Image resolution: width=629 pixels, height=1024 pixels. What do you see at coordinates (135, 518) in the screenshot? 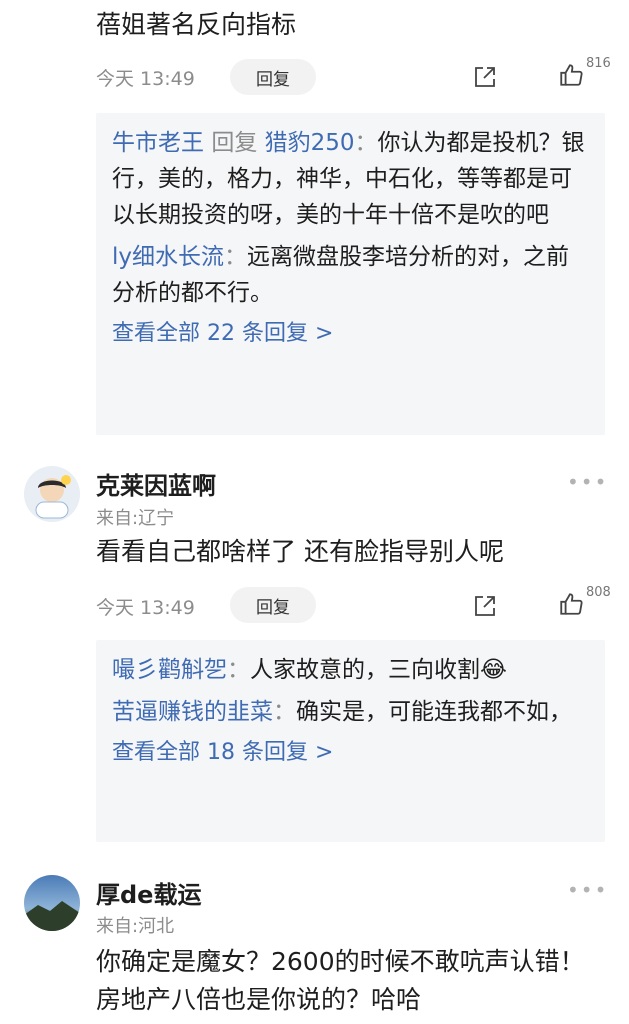
I see `location-label: 来自:辽宁` at bounding box center [135, 518].